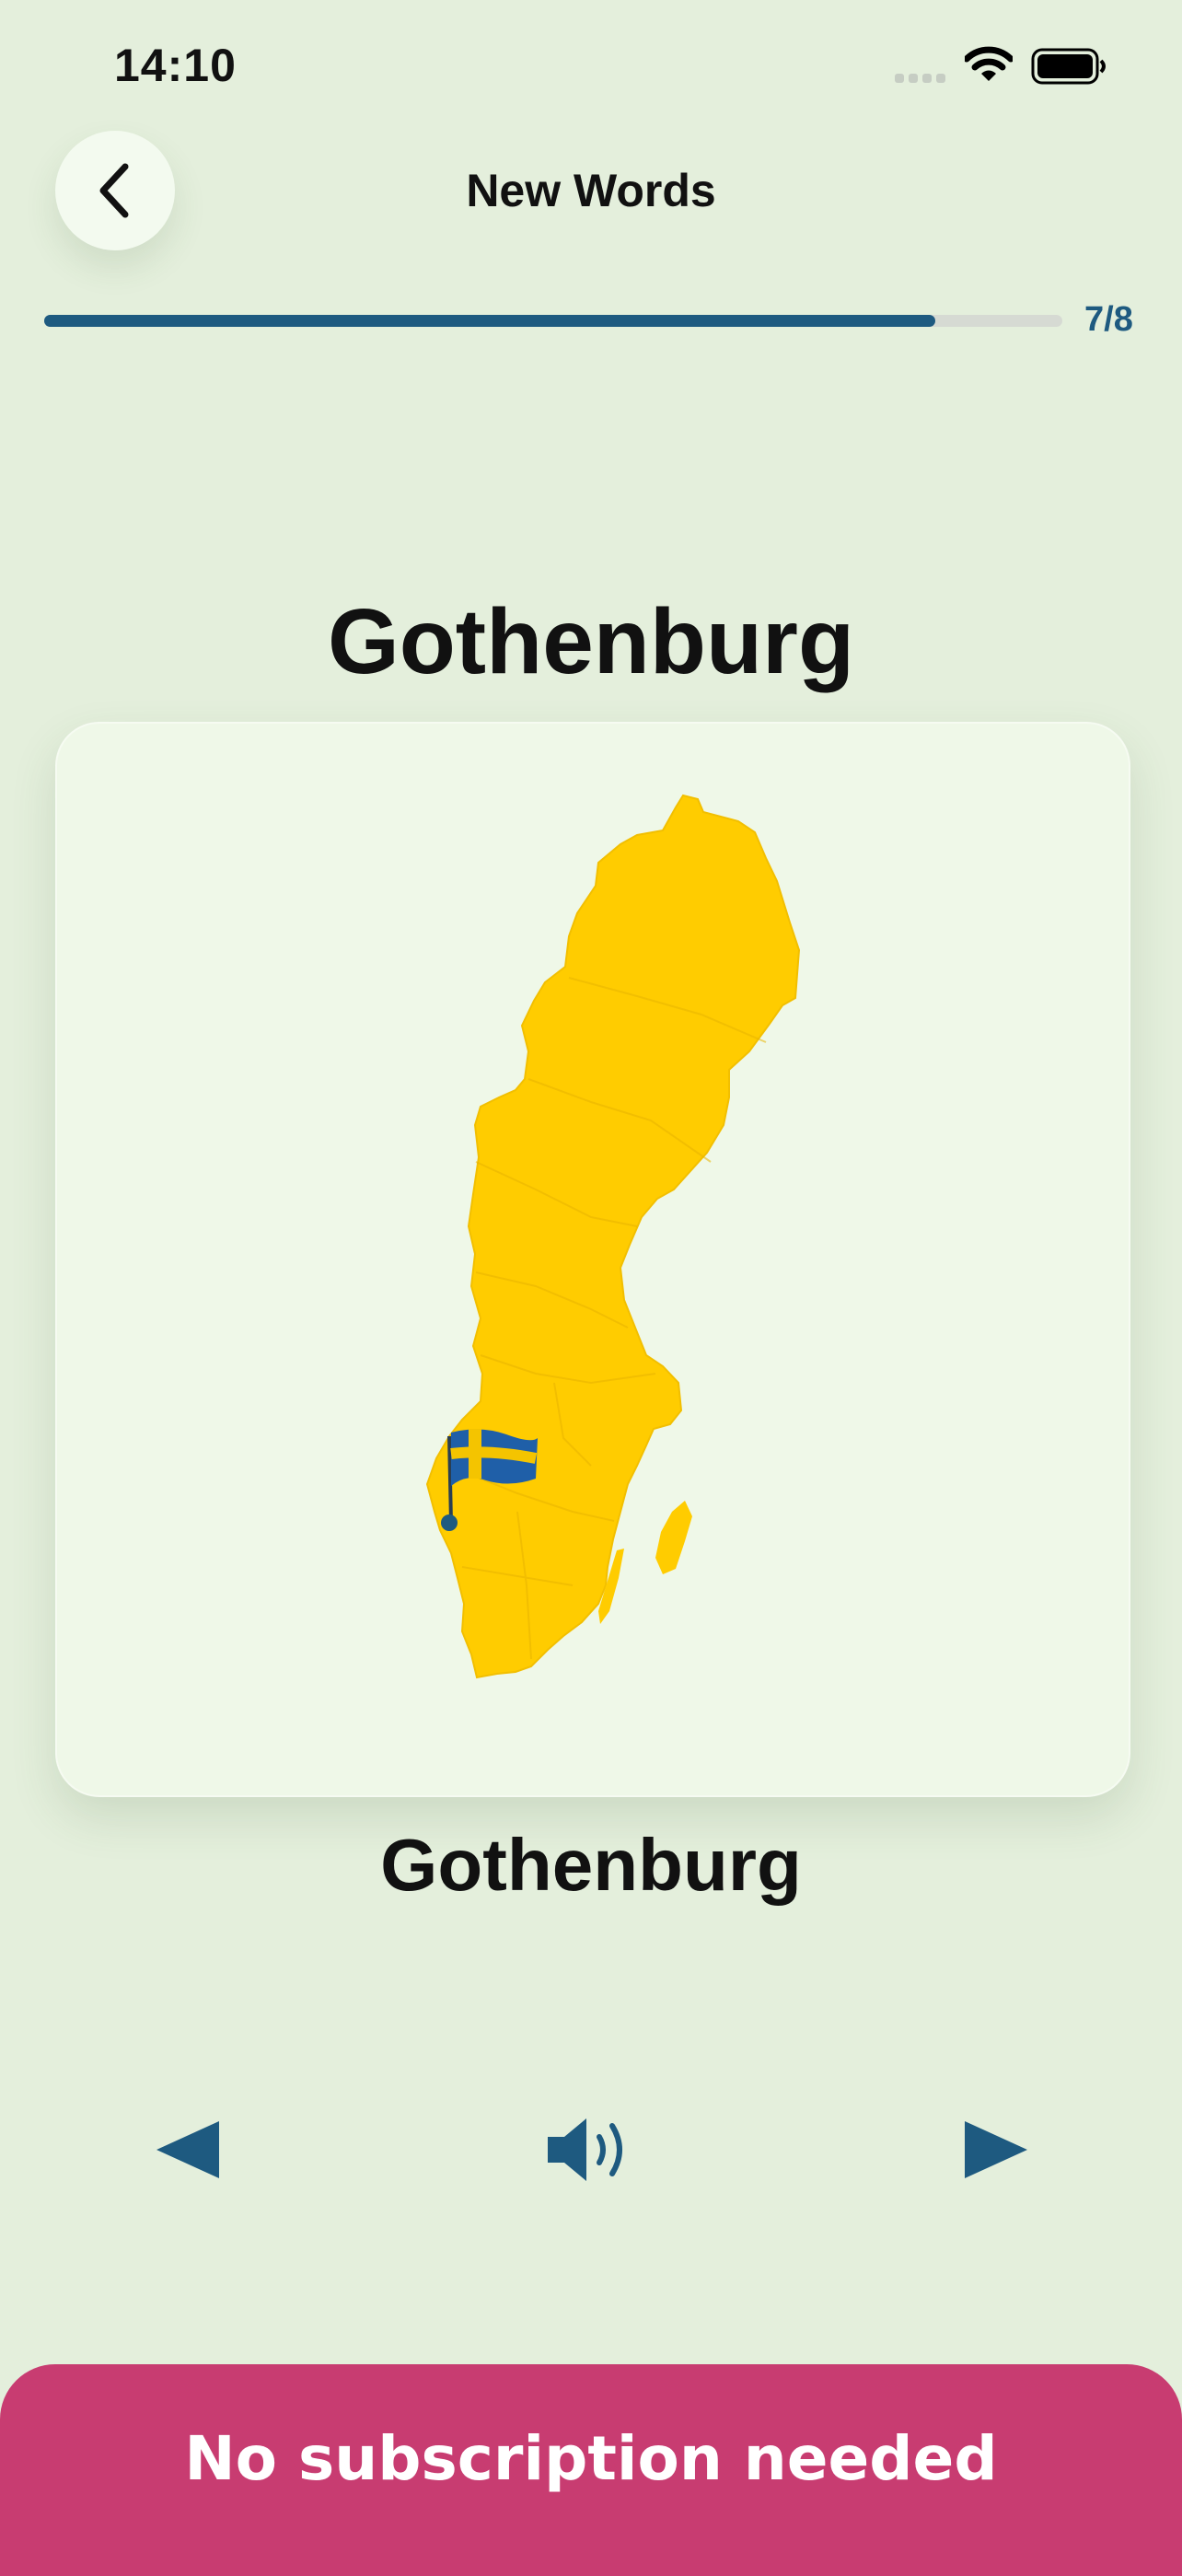  What do you see at coordinates (922, 79) in the screenshot?
I see `signal-icon` at bounding box center [922, 79].